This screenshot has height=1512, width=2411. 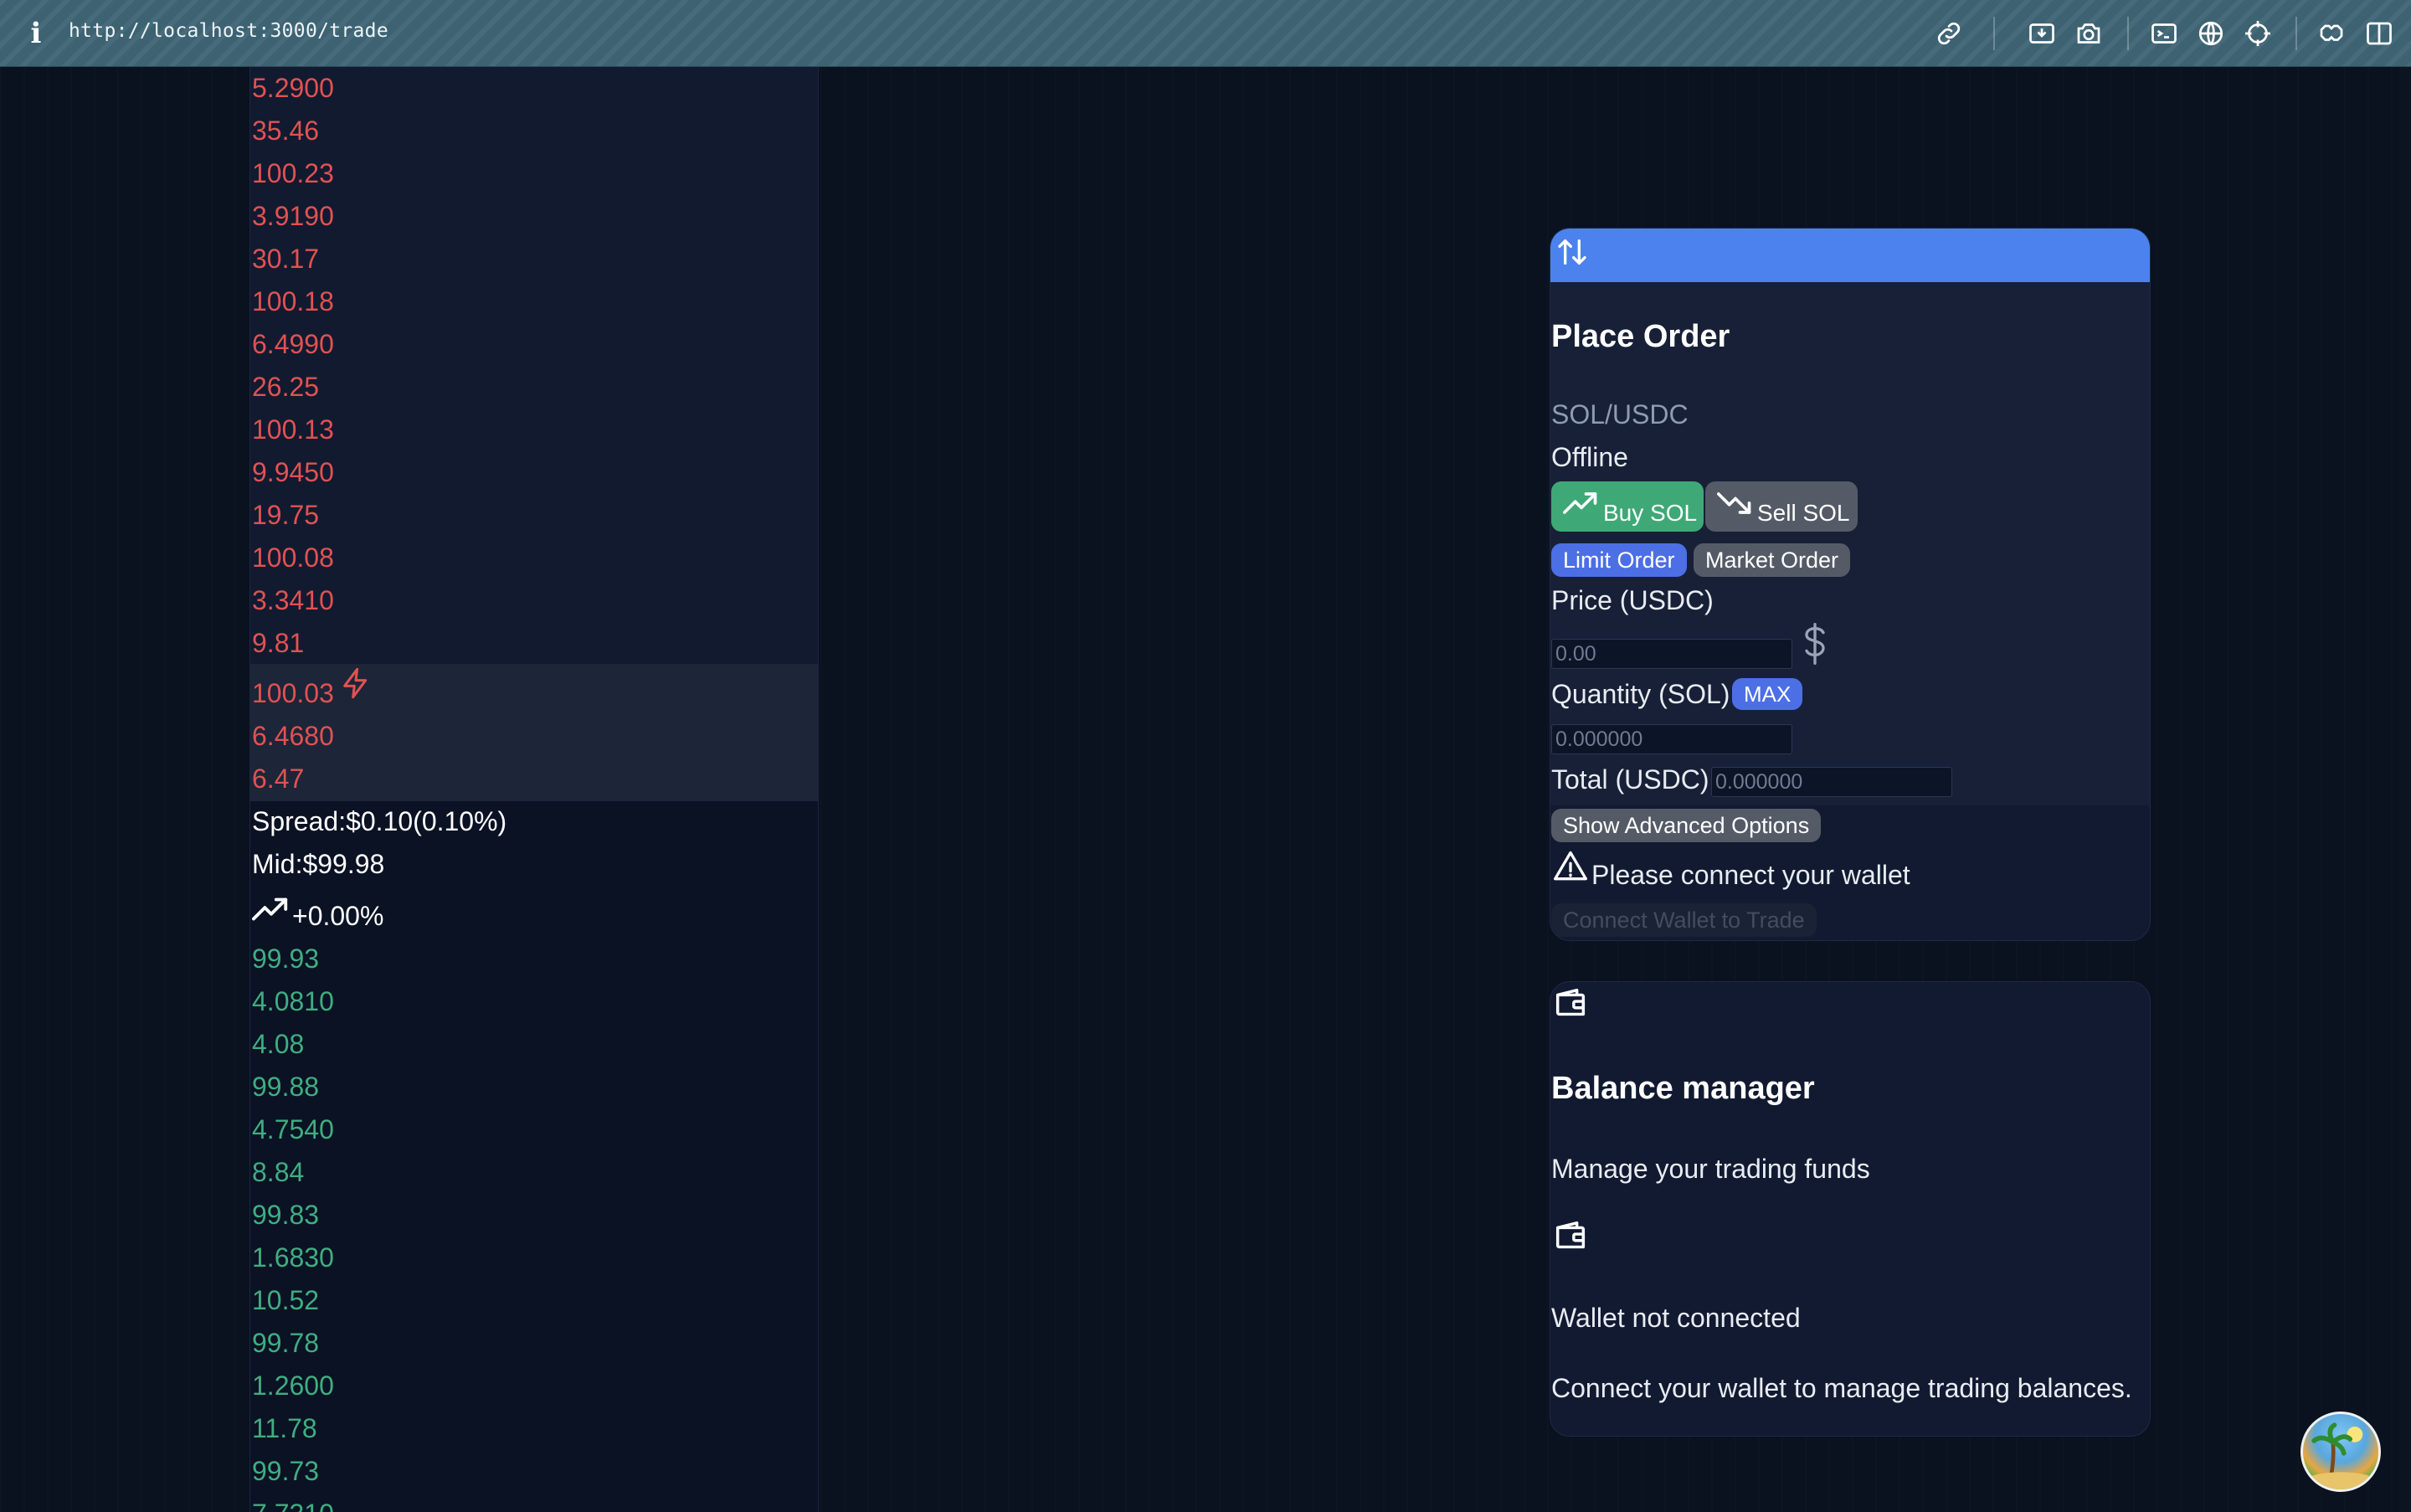 What do you see at coordinates (1205, 33) in the screenshot?
I see `browser-toolbar: i http://localhost:3000/trade` at bounding box center [1205, 33].